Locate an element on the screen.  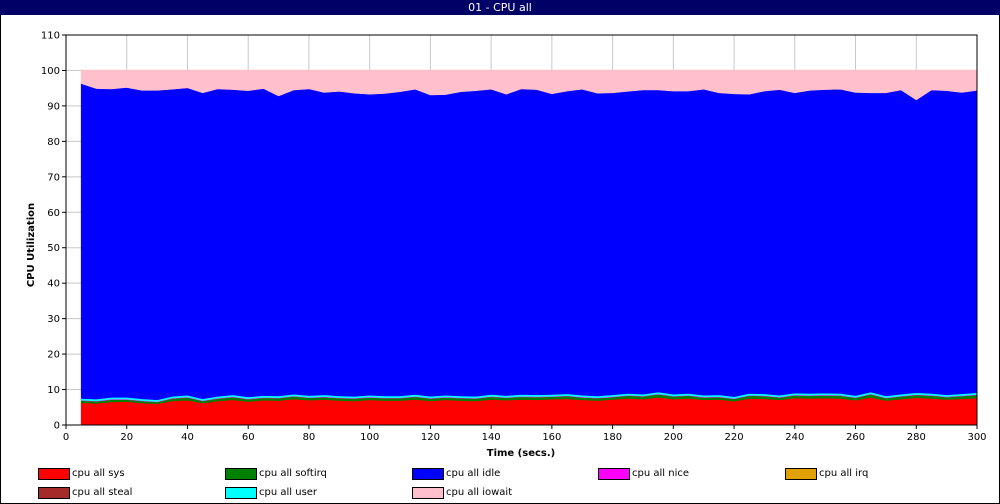
x-tick-label: 280 is located at coordinates (916, 437).